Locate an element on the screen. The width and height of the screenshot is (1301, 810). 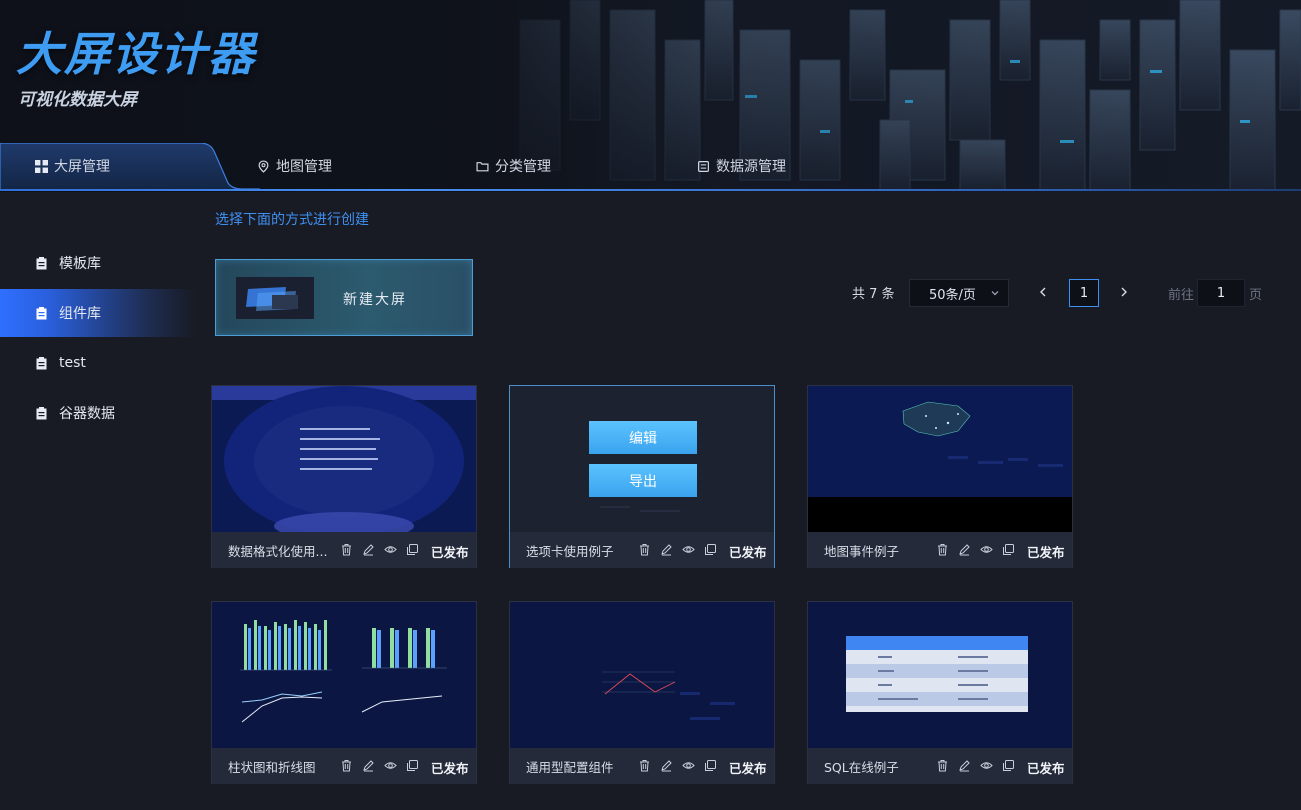
create-hint: 选择下面的方式进行创建 is located at coordinates (292, 220).